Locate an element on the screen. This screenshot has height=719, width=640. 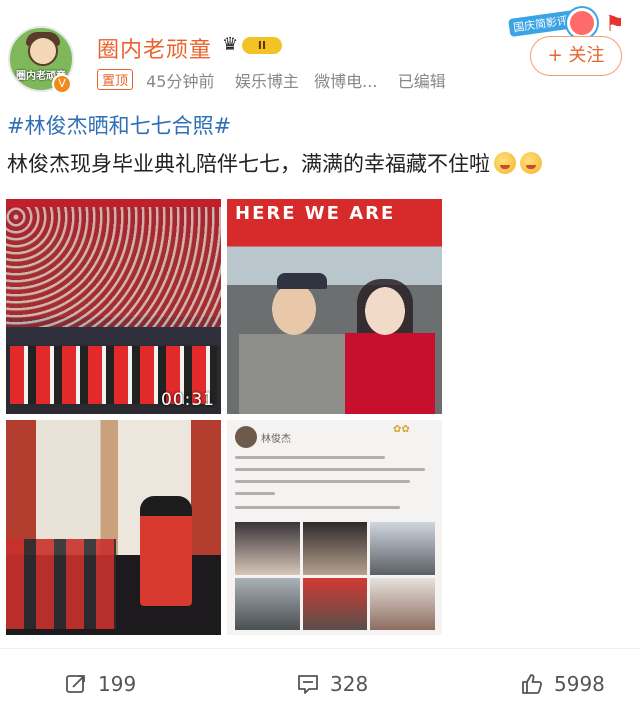
mini-name: 林俊杰 is located at coordinates (276, 439).